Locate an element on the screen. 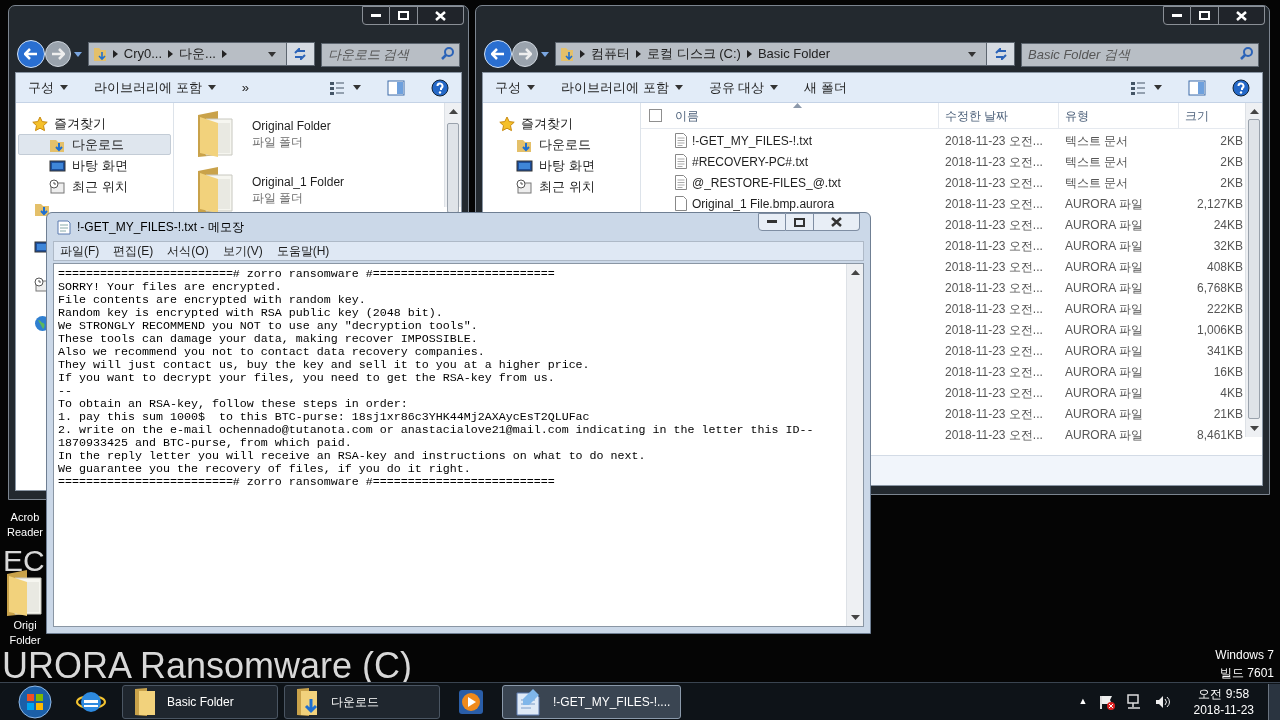 This screenshot has height=720, width=1280. address-bar: 컴퓨터 로컬 디스크 (C:) Basic Folder is located at coordinates (785, 54).